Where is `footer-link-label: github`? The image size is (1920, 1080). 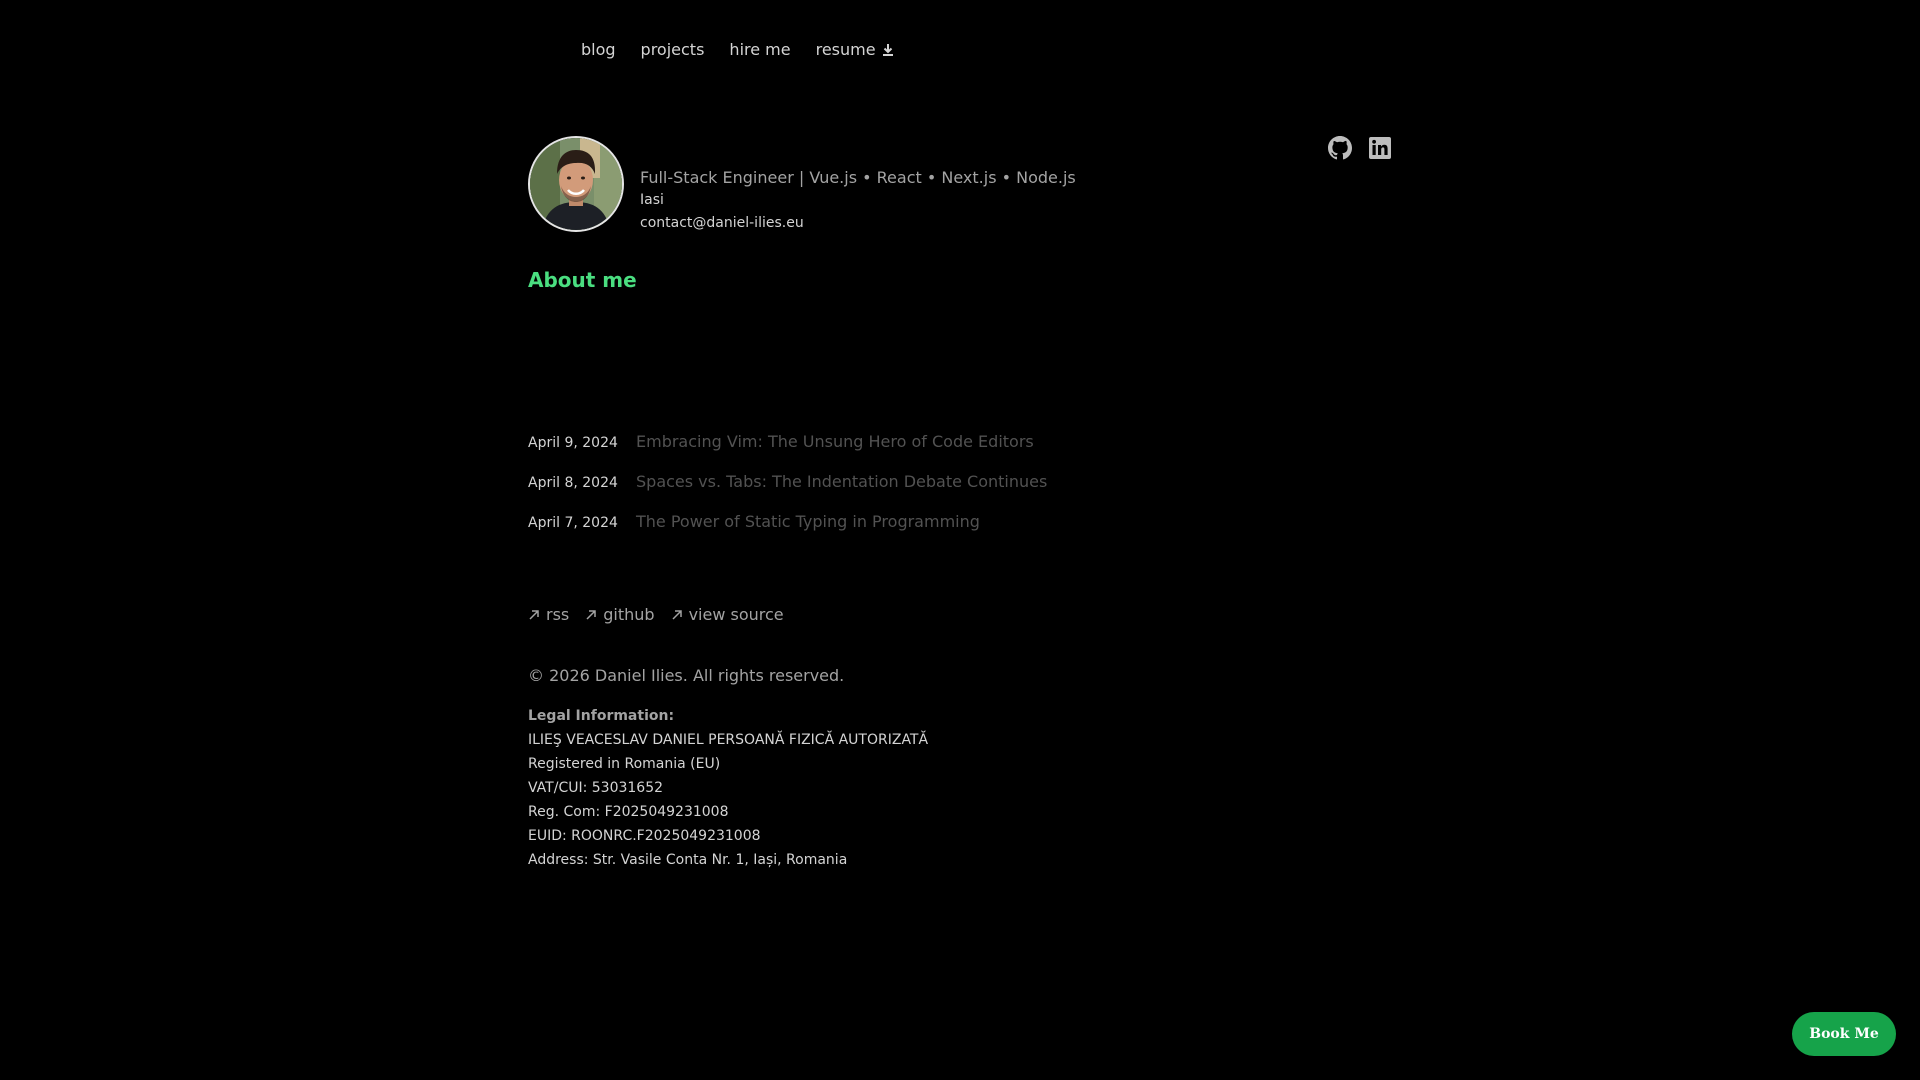 footer-link-label: github is located at coordinates (629, 614).